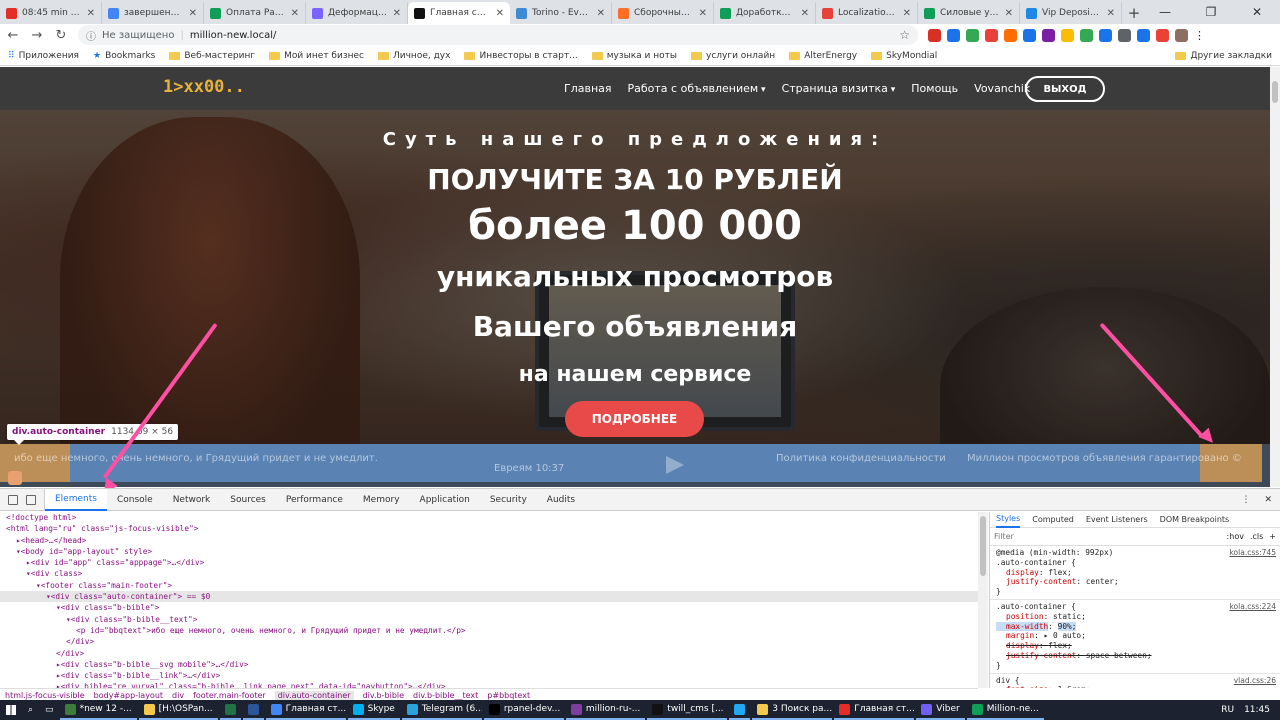 The height and width of the screenshot is (720, 1280). I want to click on reload-icon: ↻, so click(61, 35).